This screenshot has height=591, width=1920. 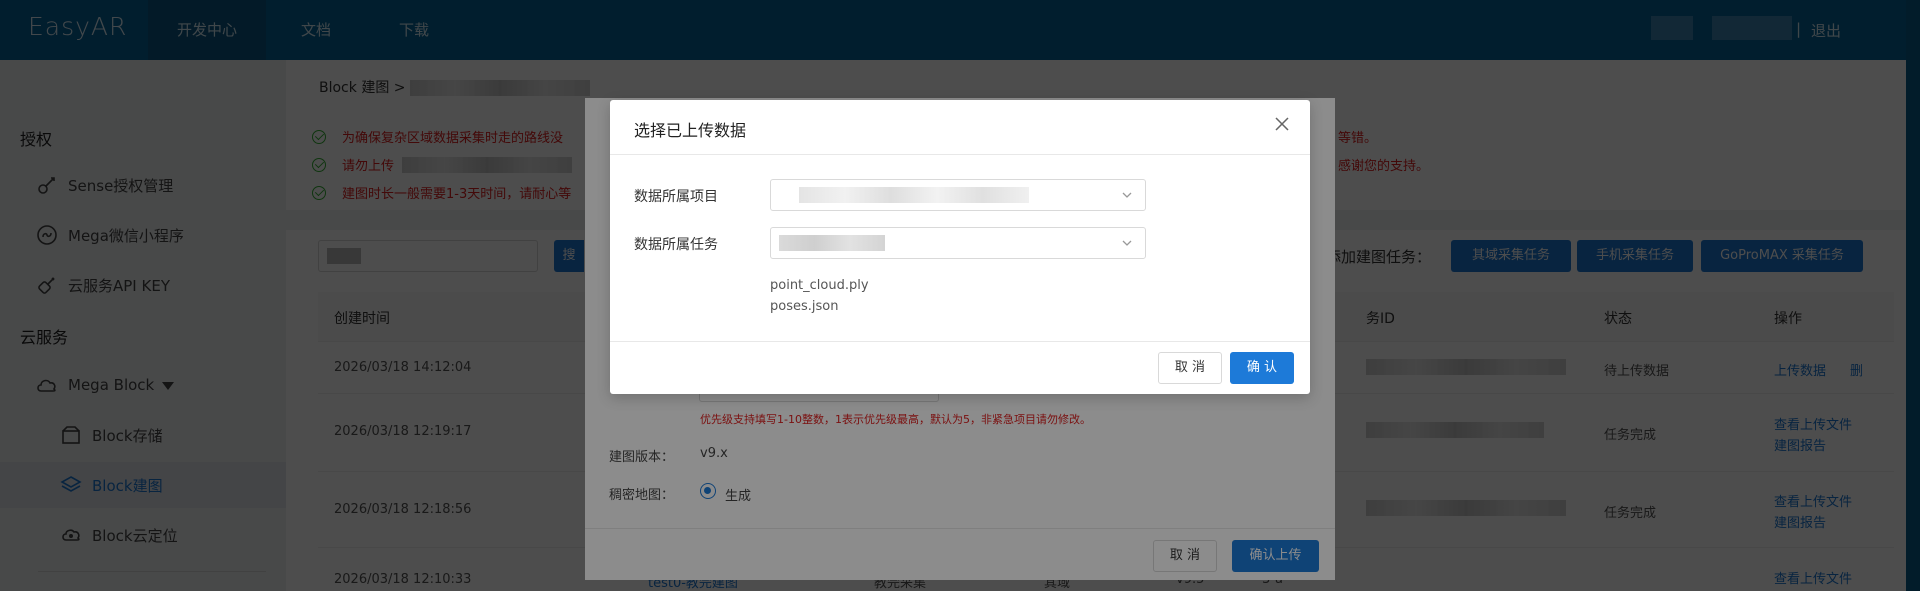 I want to click on task-label: 数据所属任务, so click(x=676, y=245).